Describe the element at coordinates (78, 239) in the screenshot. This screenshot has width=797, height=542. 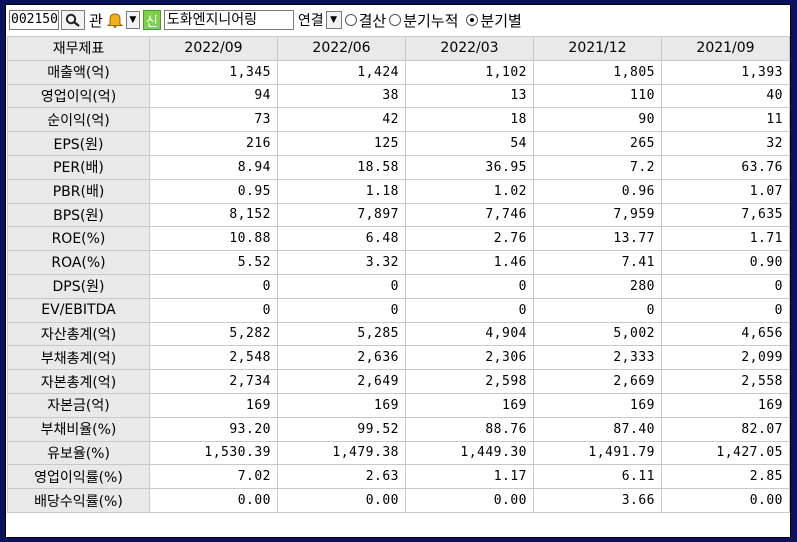
I see `row-label: ROE(%)` at that location.